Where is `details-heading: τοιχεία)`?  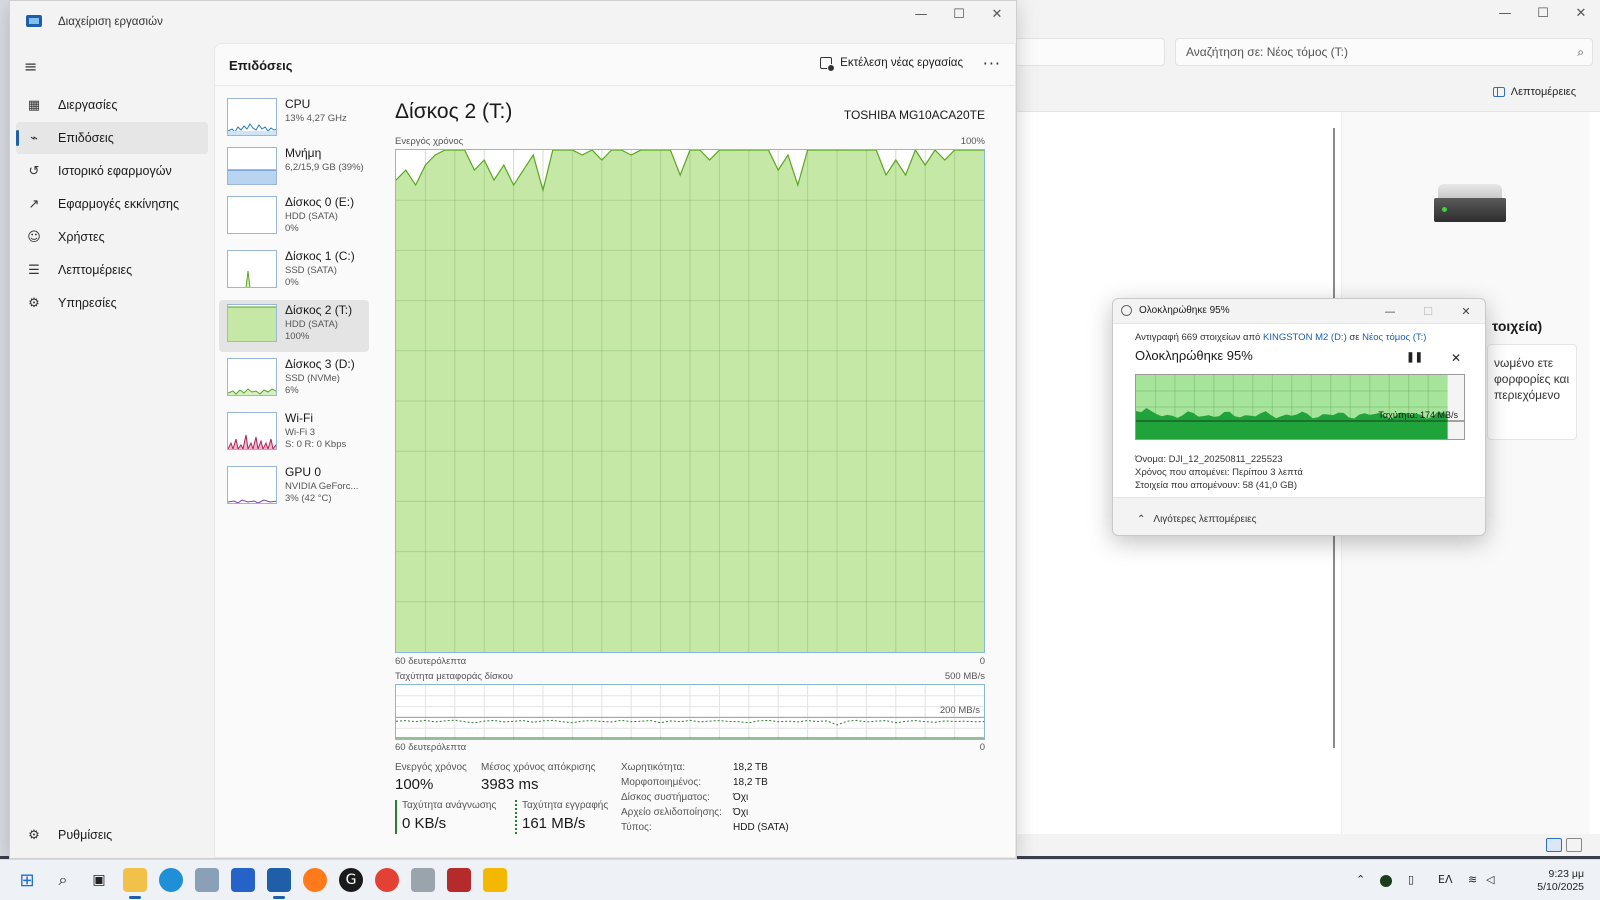
details-heading: τοιχεία) is located at coordinates (1517, 326).